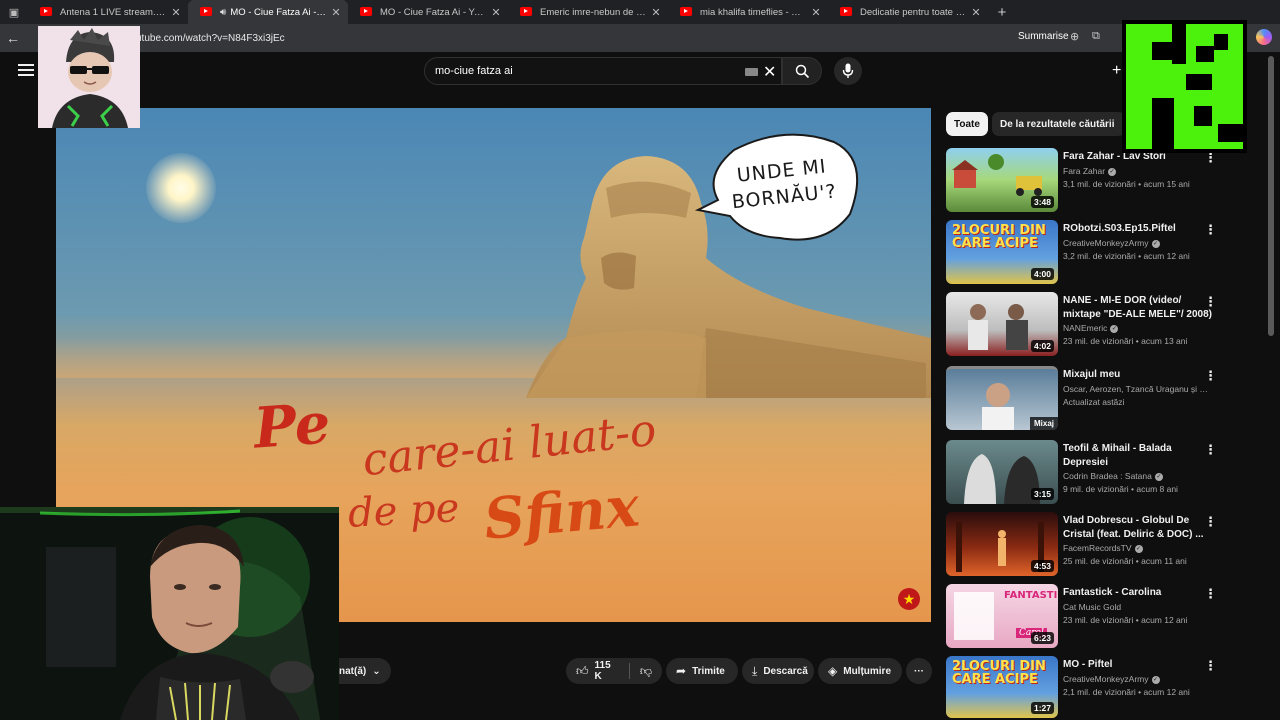 The image size is (1280, 720). I want to click on video-thumbnail: 2LOCURI DIN CARE ACIPE 1:27, so click(1002, 687).